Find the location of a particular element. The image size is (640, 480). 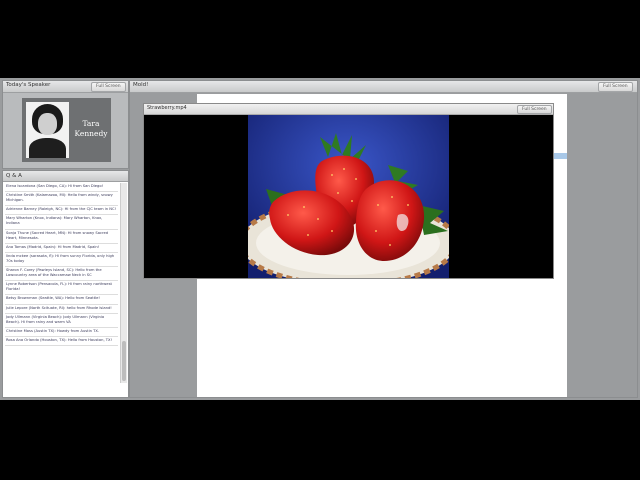

main-panel-title: Mold! is located at coordinates (141, 85).